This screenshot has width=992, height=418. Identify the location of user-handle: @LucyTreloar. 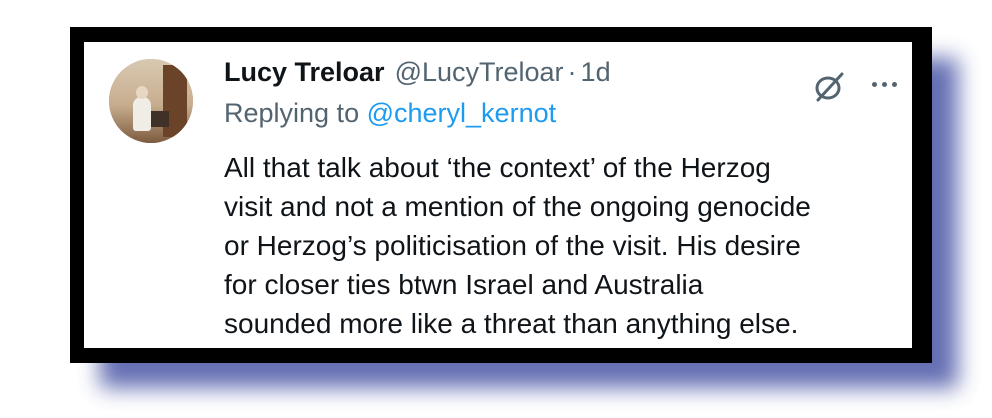
(479, 72).